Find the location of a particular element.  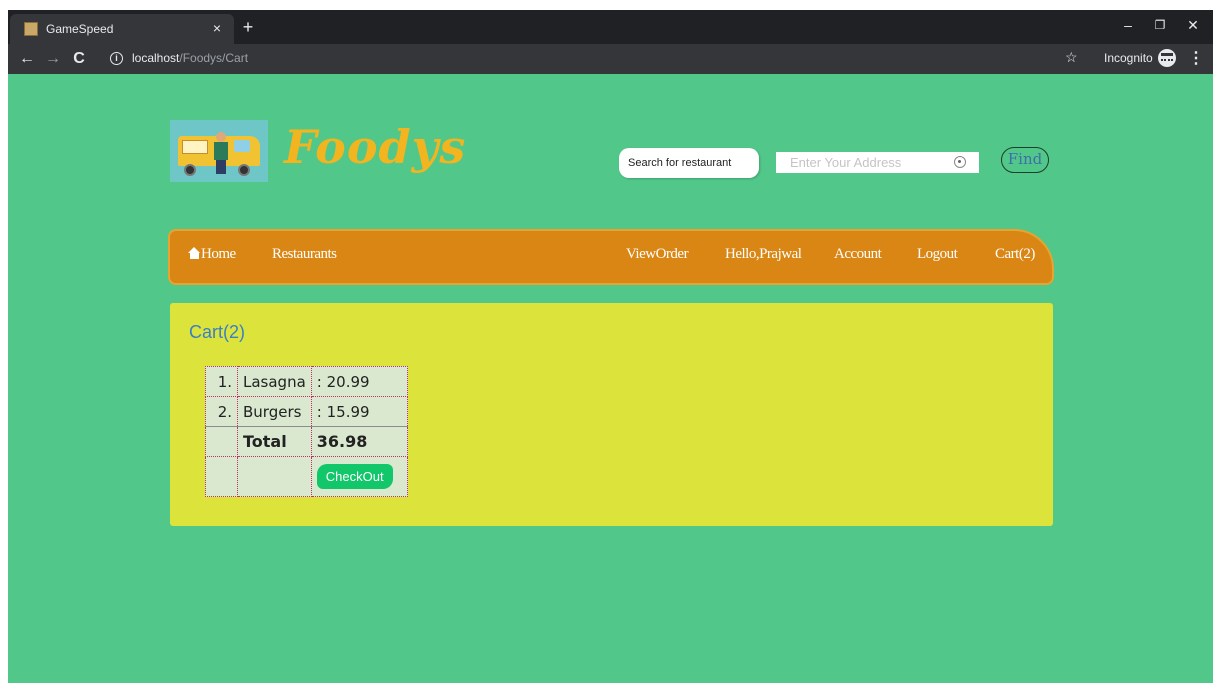

item-name: Lasagna is located at coordinates (274, 381).